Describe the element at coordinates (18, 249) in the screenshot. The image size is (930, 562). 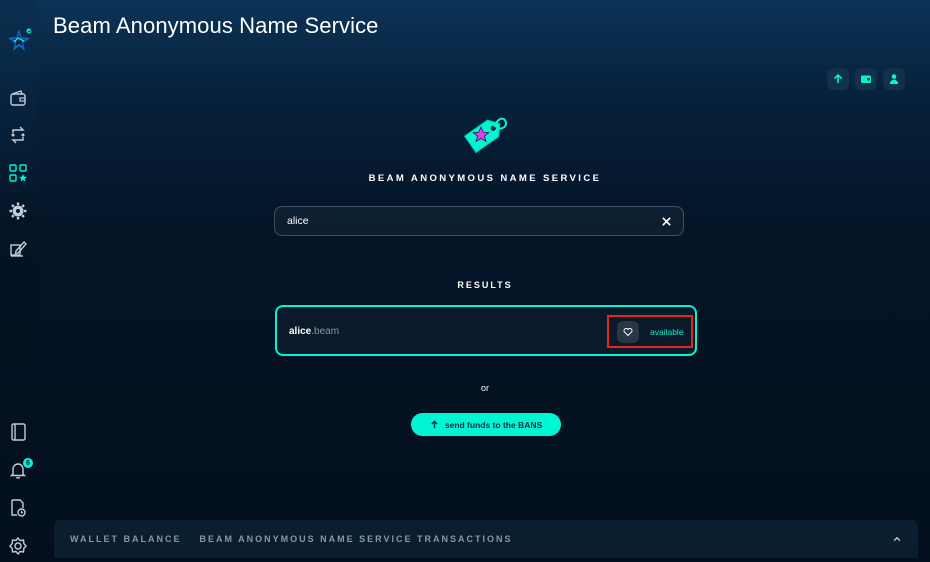
I see `edit-icon` at that location.